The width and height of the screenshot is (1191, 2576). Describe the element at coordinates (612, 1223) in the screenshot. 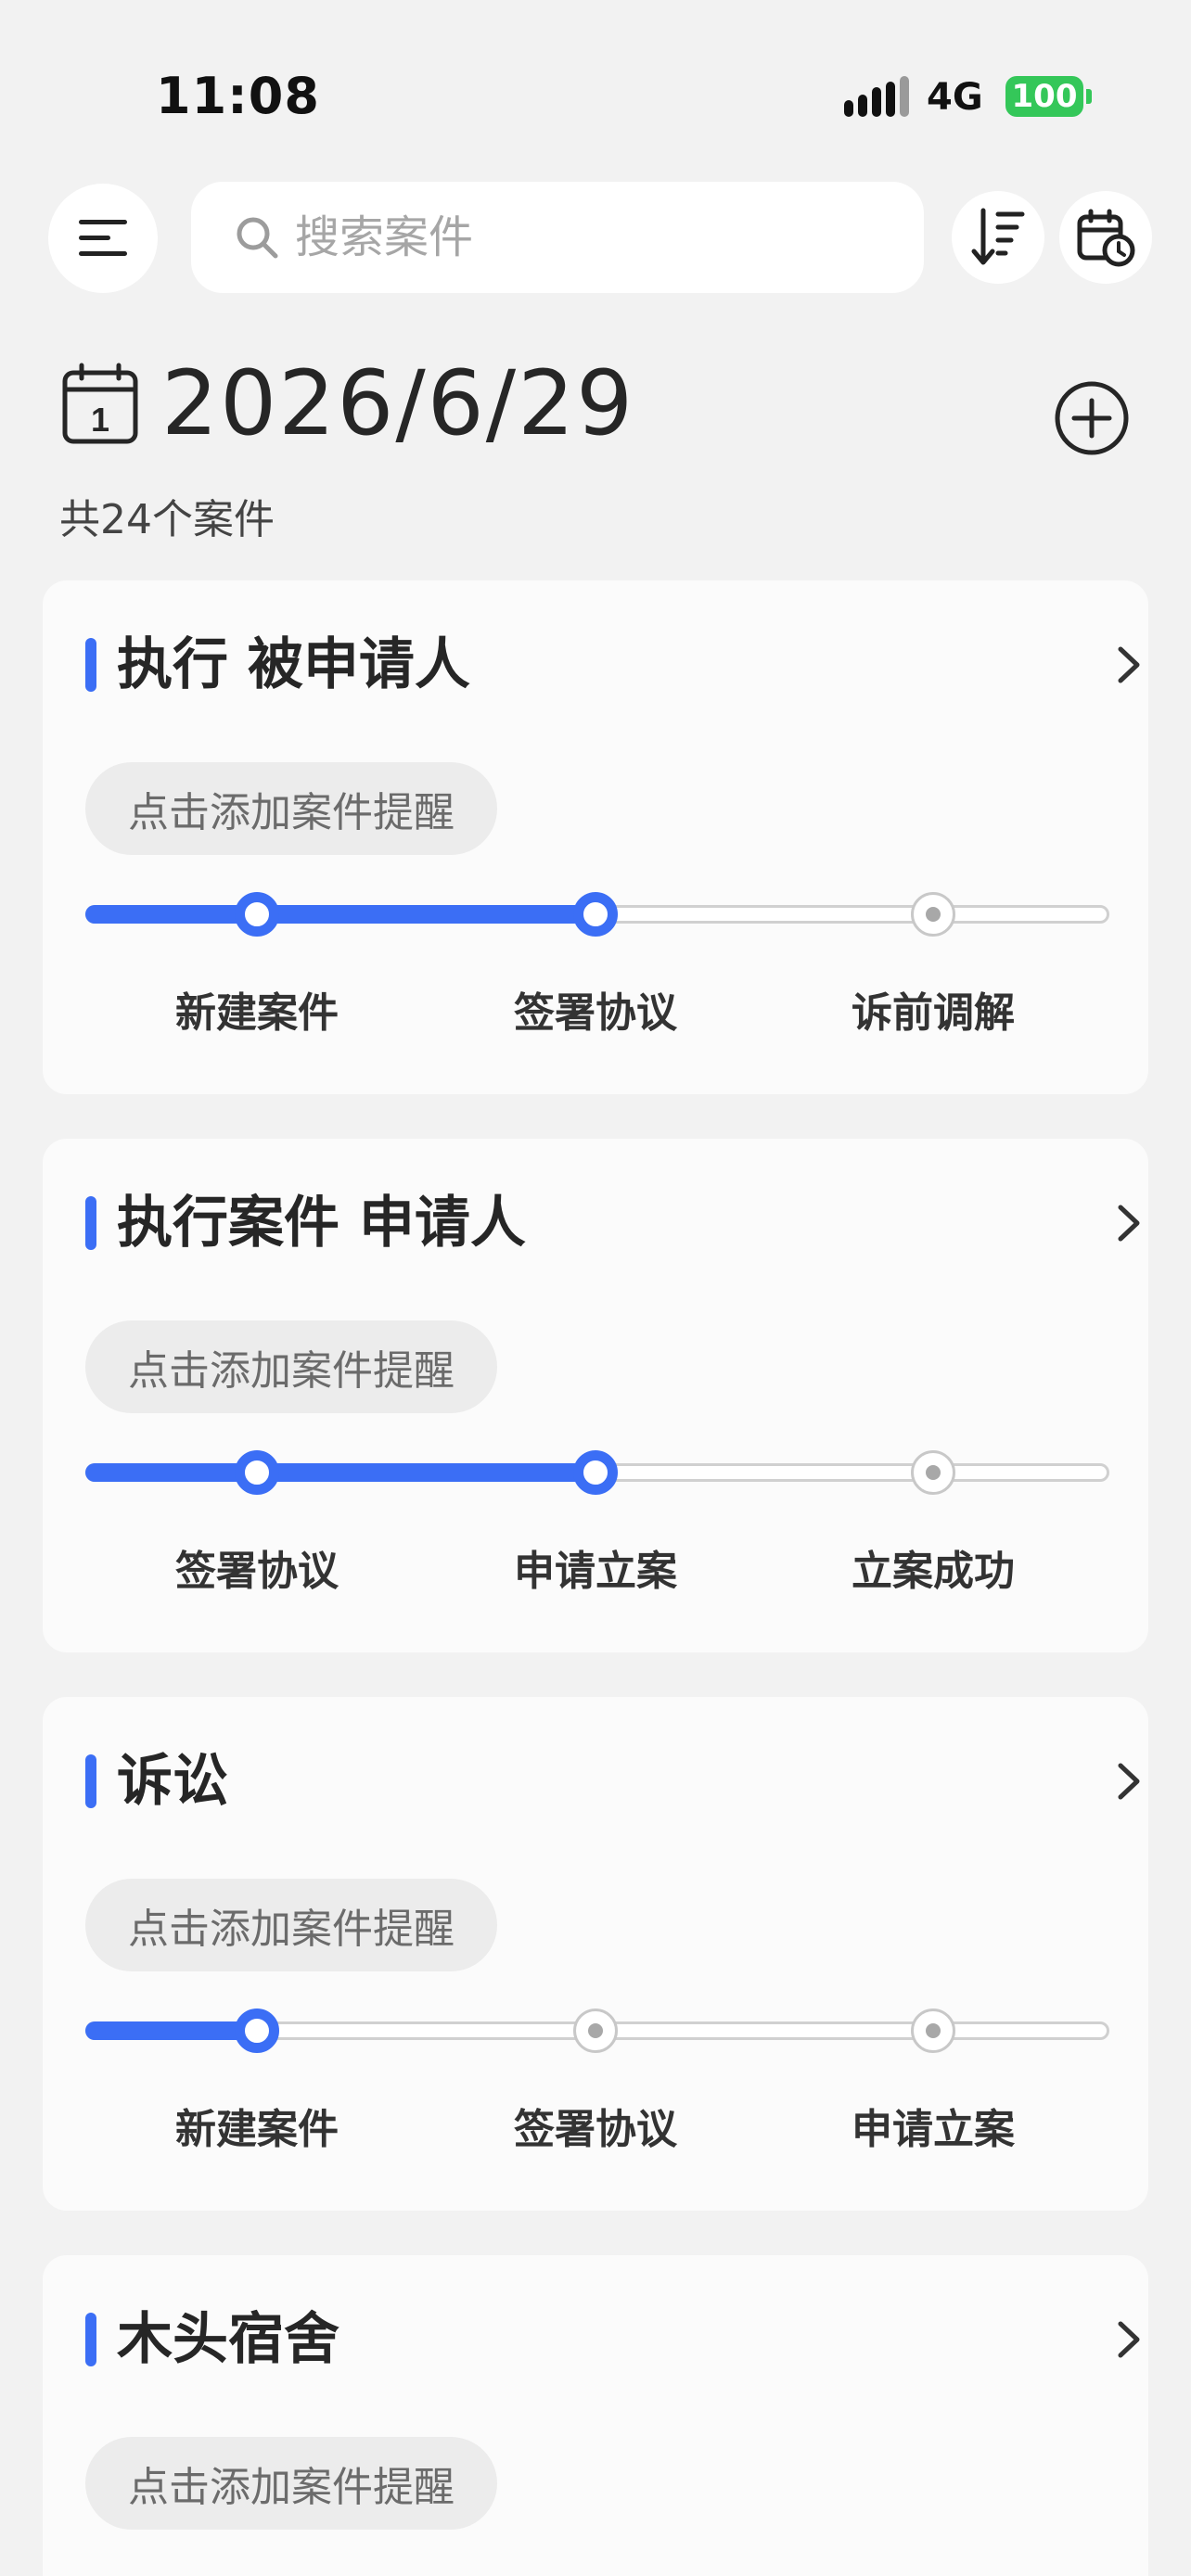

I see `case-card-header: 执行案件 申请人` at that location.